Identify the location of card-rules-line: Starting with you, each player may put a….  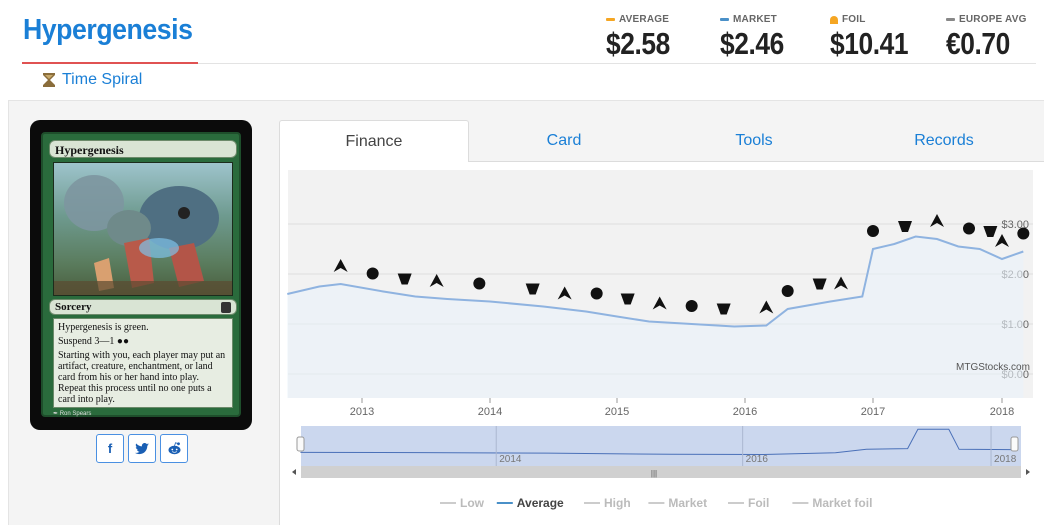
(142, 377).